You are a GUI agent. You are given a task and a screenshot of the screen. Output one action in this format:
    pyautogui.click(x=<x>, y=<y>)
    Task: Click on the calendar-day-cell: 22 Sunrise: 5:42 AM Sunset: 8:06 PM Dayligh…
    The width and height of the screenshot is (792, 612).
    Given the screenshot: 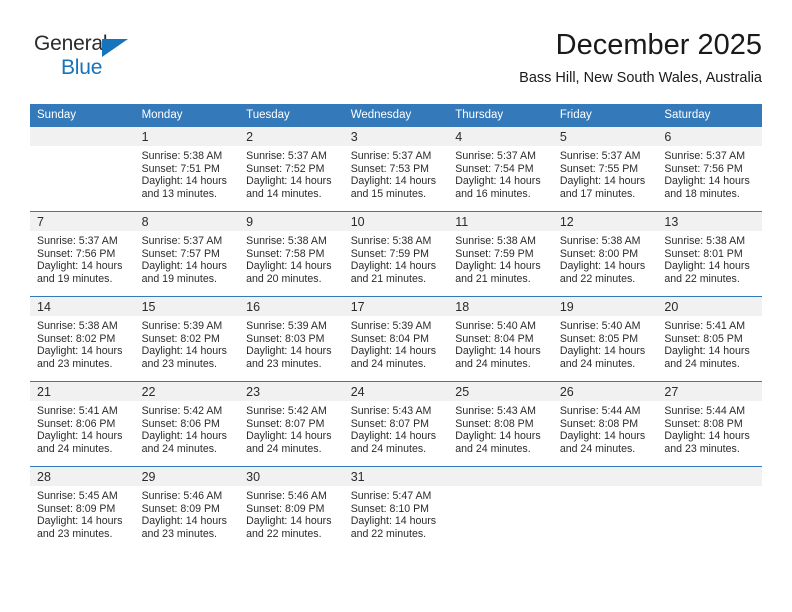 What is the action you would take?
    pyautogui.click(x=187, y=424)
    